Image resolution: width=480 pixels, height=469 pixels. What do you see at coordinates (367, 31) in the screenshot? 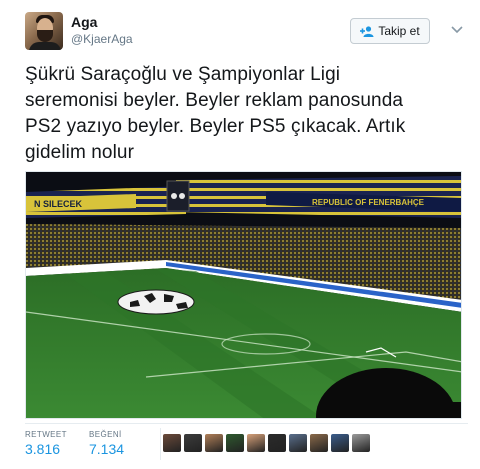
I see `add-user-icon` at bounding box center [367, 31].